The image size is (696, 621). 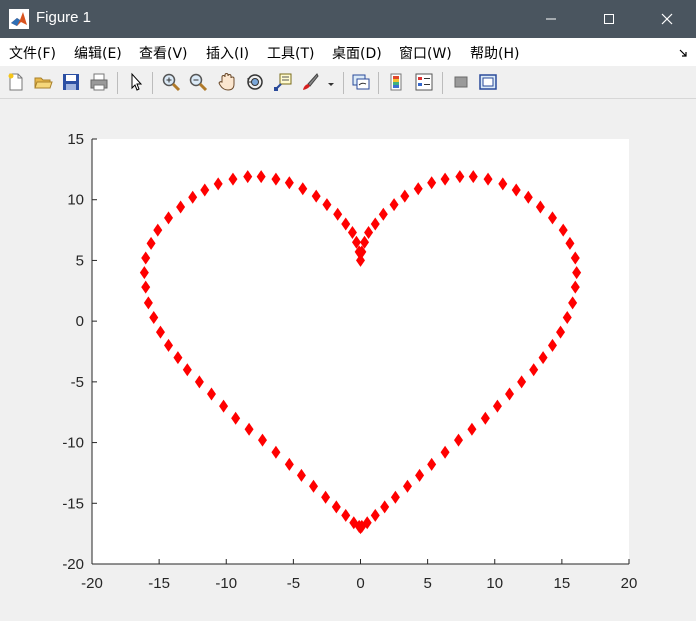 I want to click on x-tick-label: 5, so click(x=427, y=583).